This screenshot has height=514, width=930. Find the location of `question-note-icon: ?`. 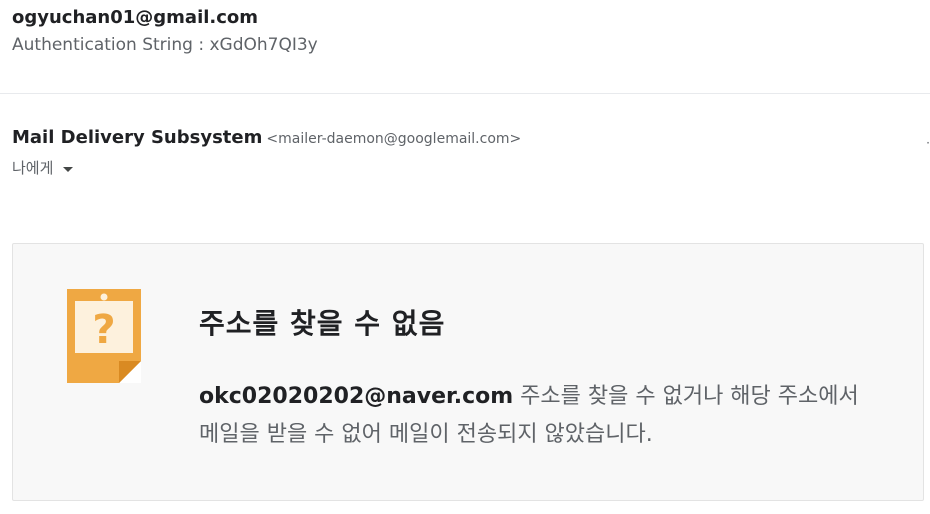

question-note-icon: ? is located at coordinates (104, 336).